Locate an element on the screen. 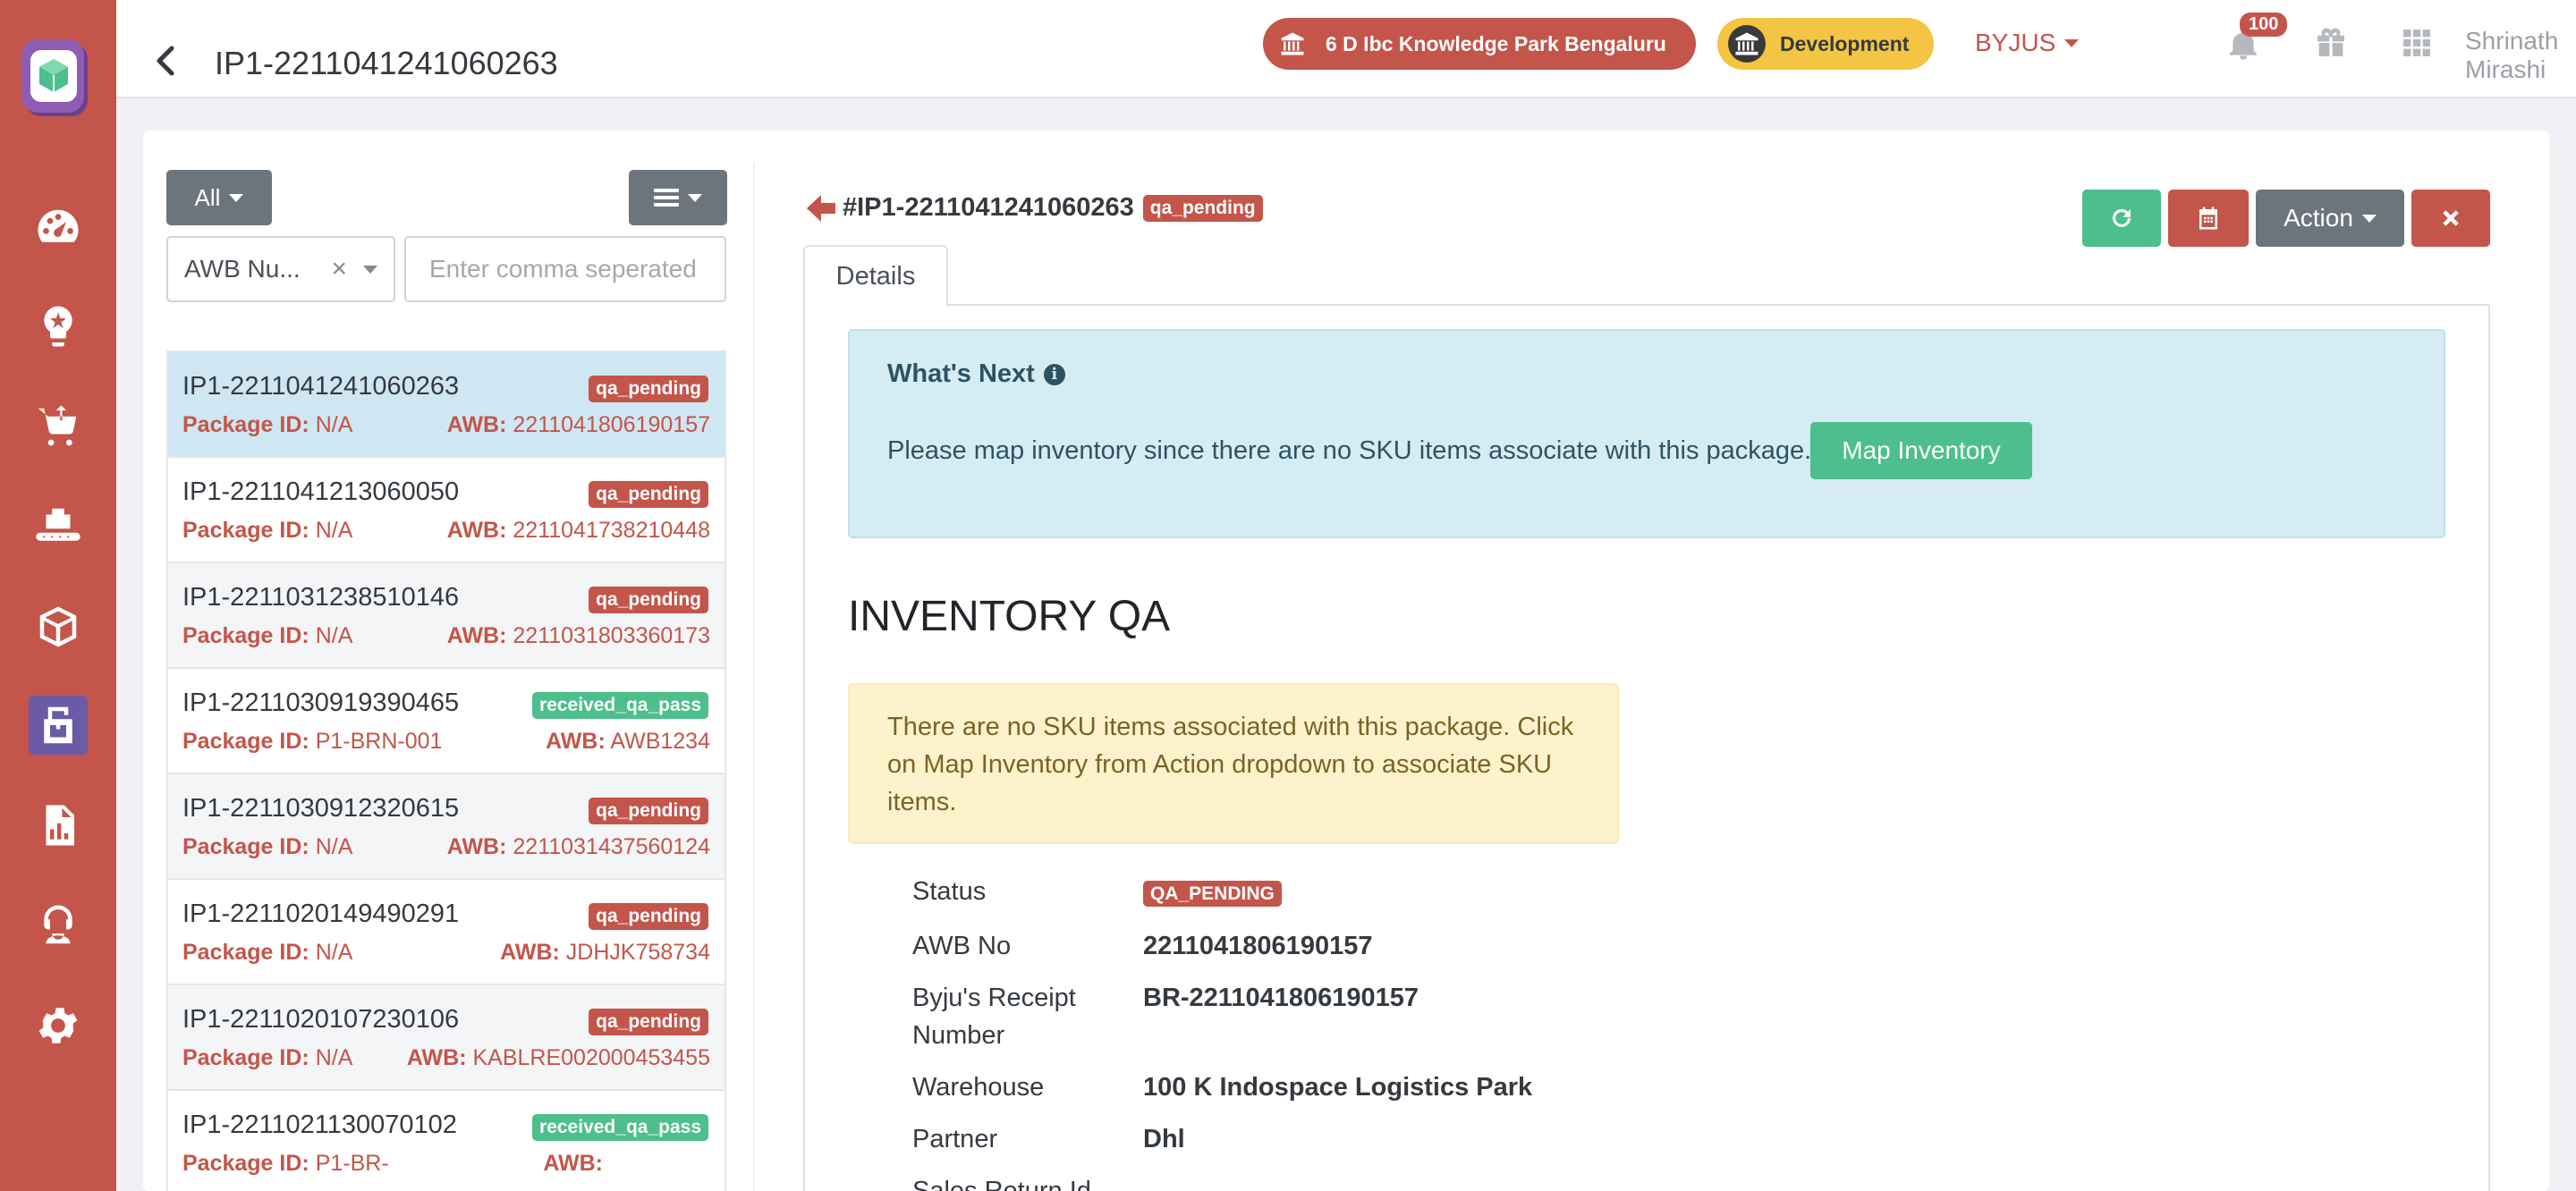 The width and height of the screenshot is (2576, 1191). calendar-button is located at coordinates (2208, 218).